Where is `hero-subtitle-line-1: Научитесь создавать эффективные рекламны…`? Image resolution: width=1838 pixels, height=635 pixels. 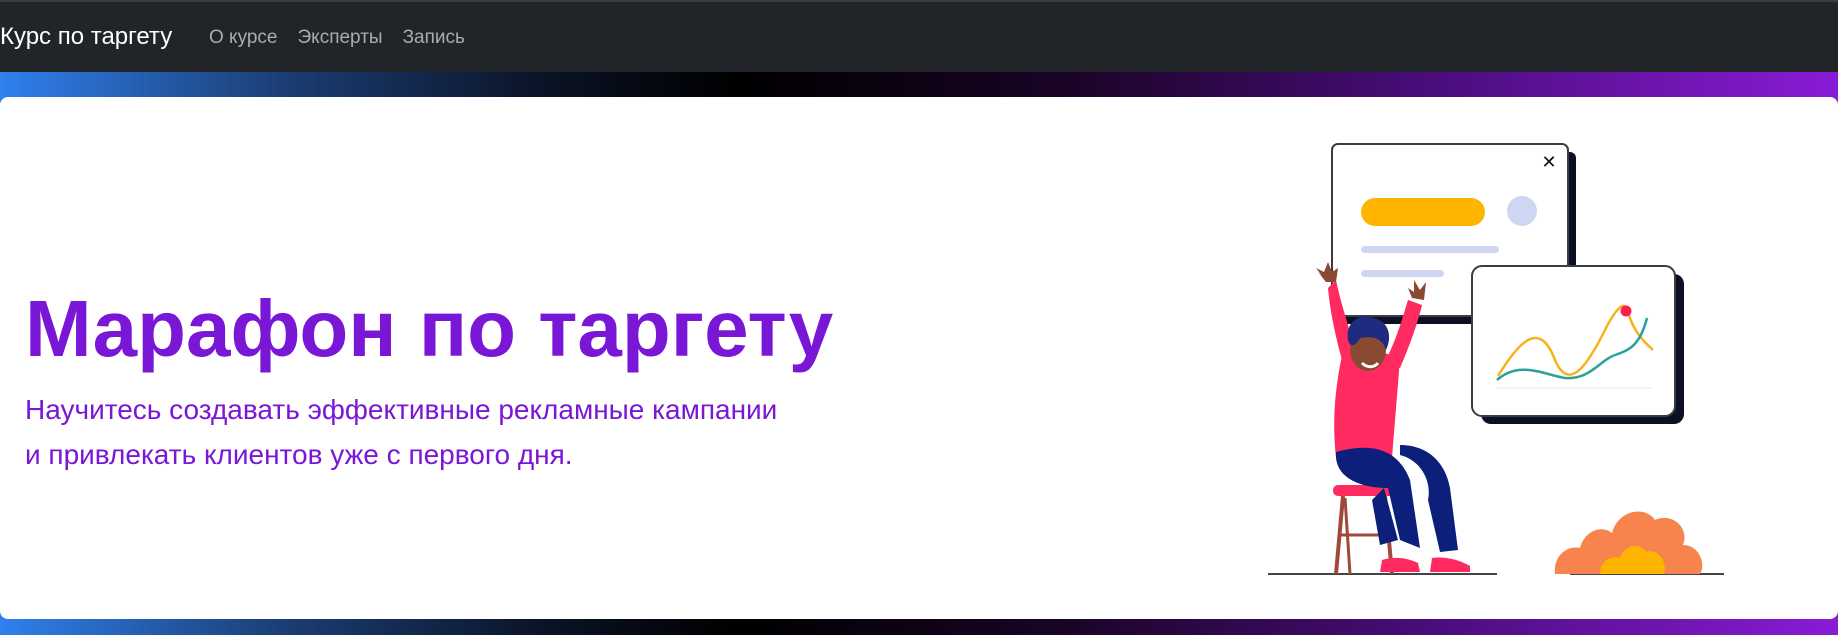 hero-subtitle-line-1: Научитесь создавать эффективные рекламны… is located at coordinates (401, 409).